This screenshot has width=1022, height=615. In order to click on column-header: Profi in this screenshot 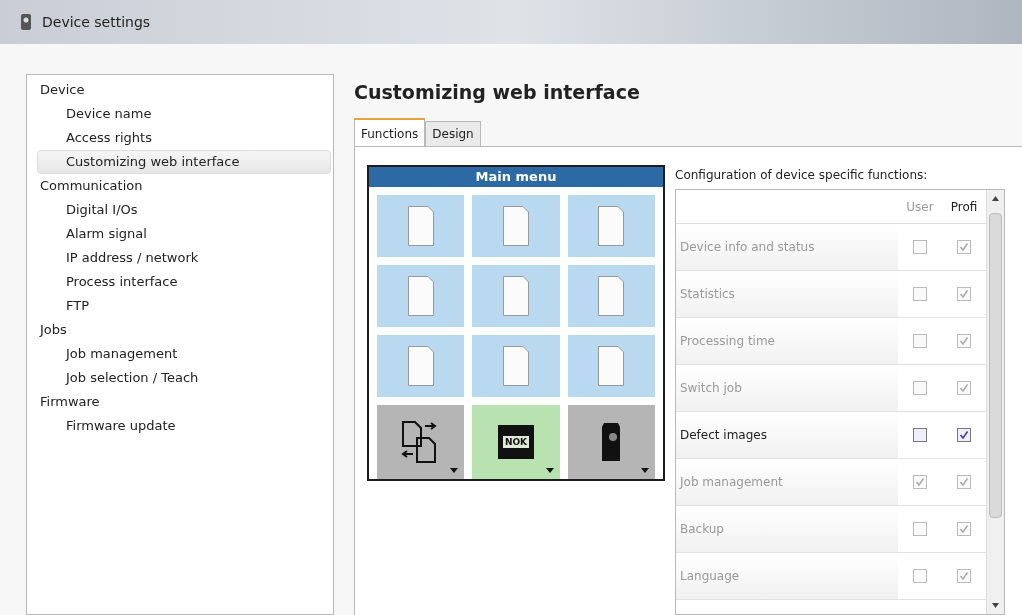, I will do `click(964, 207)`.